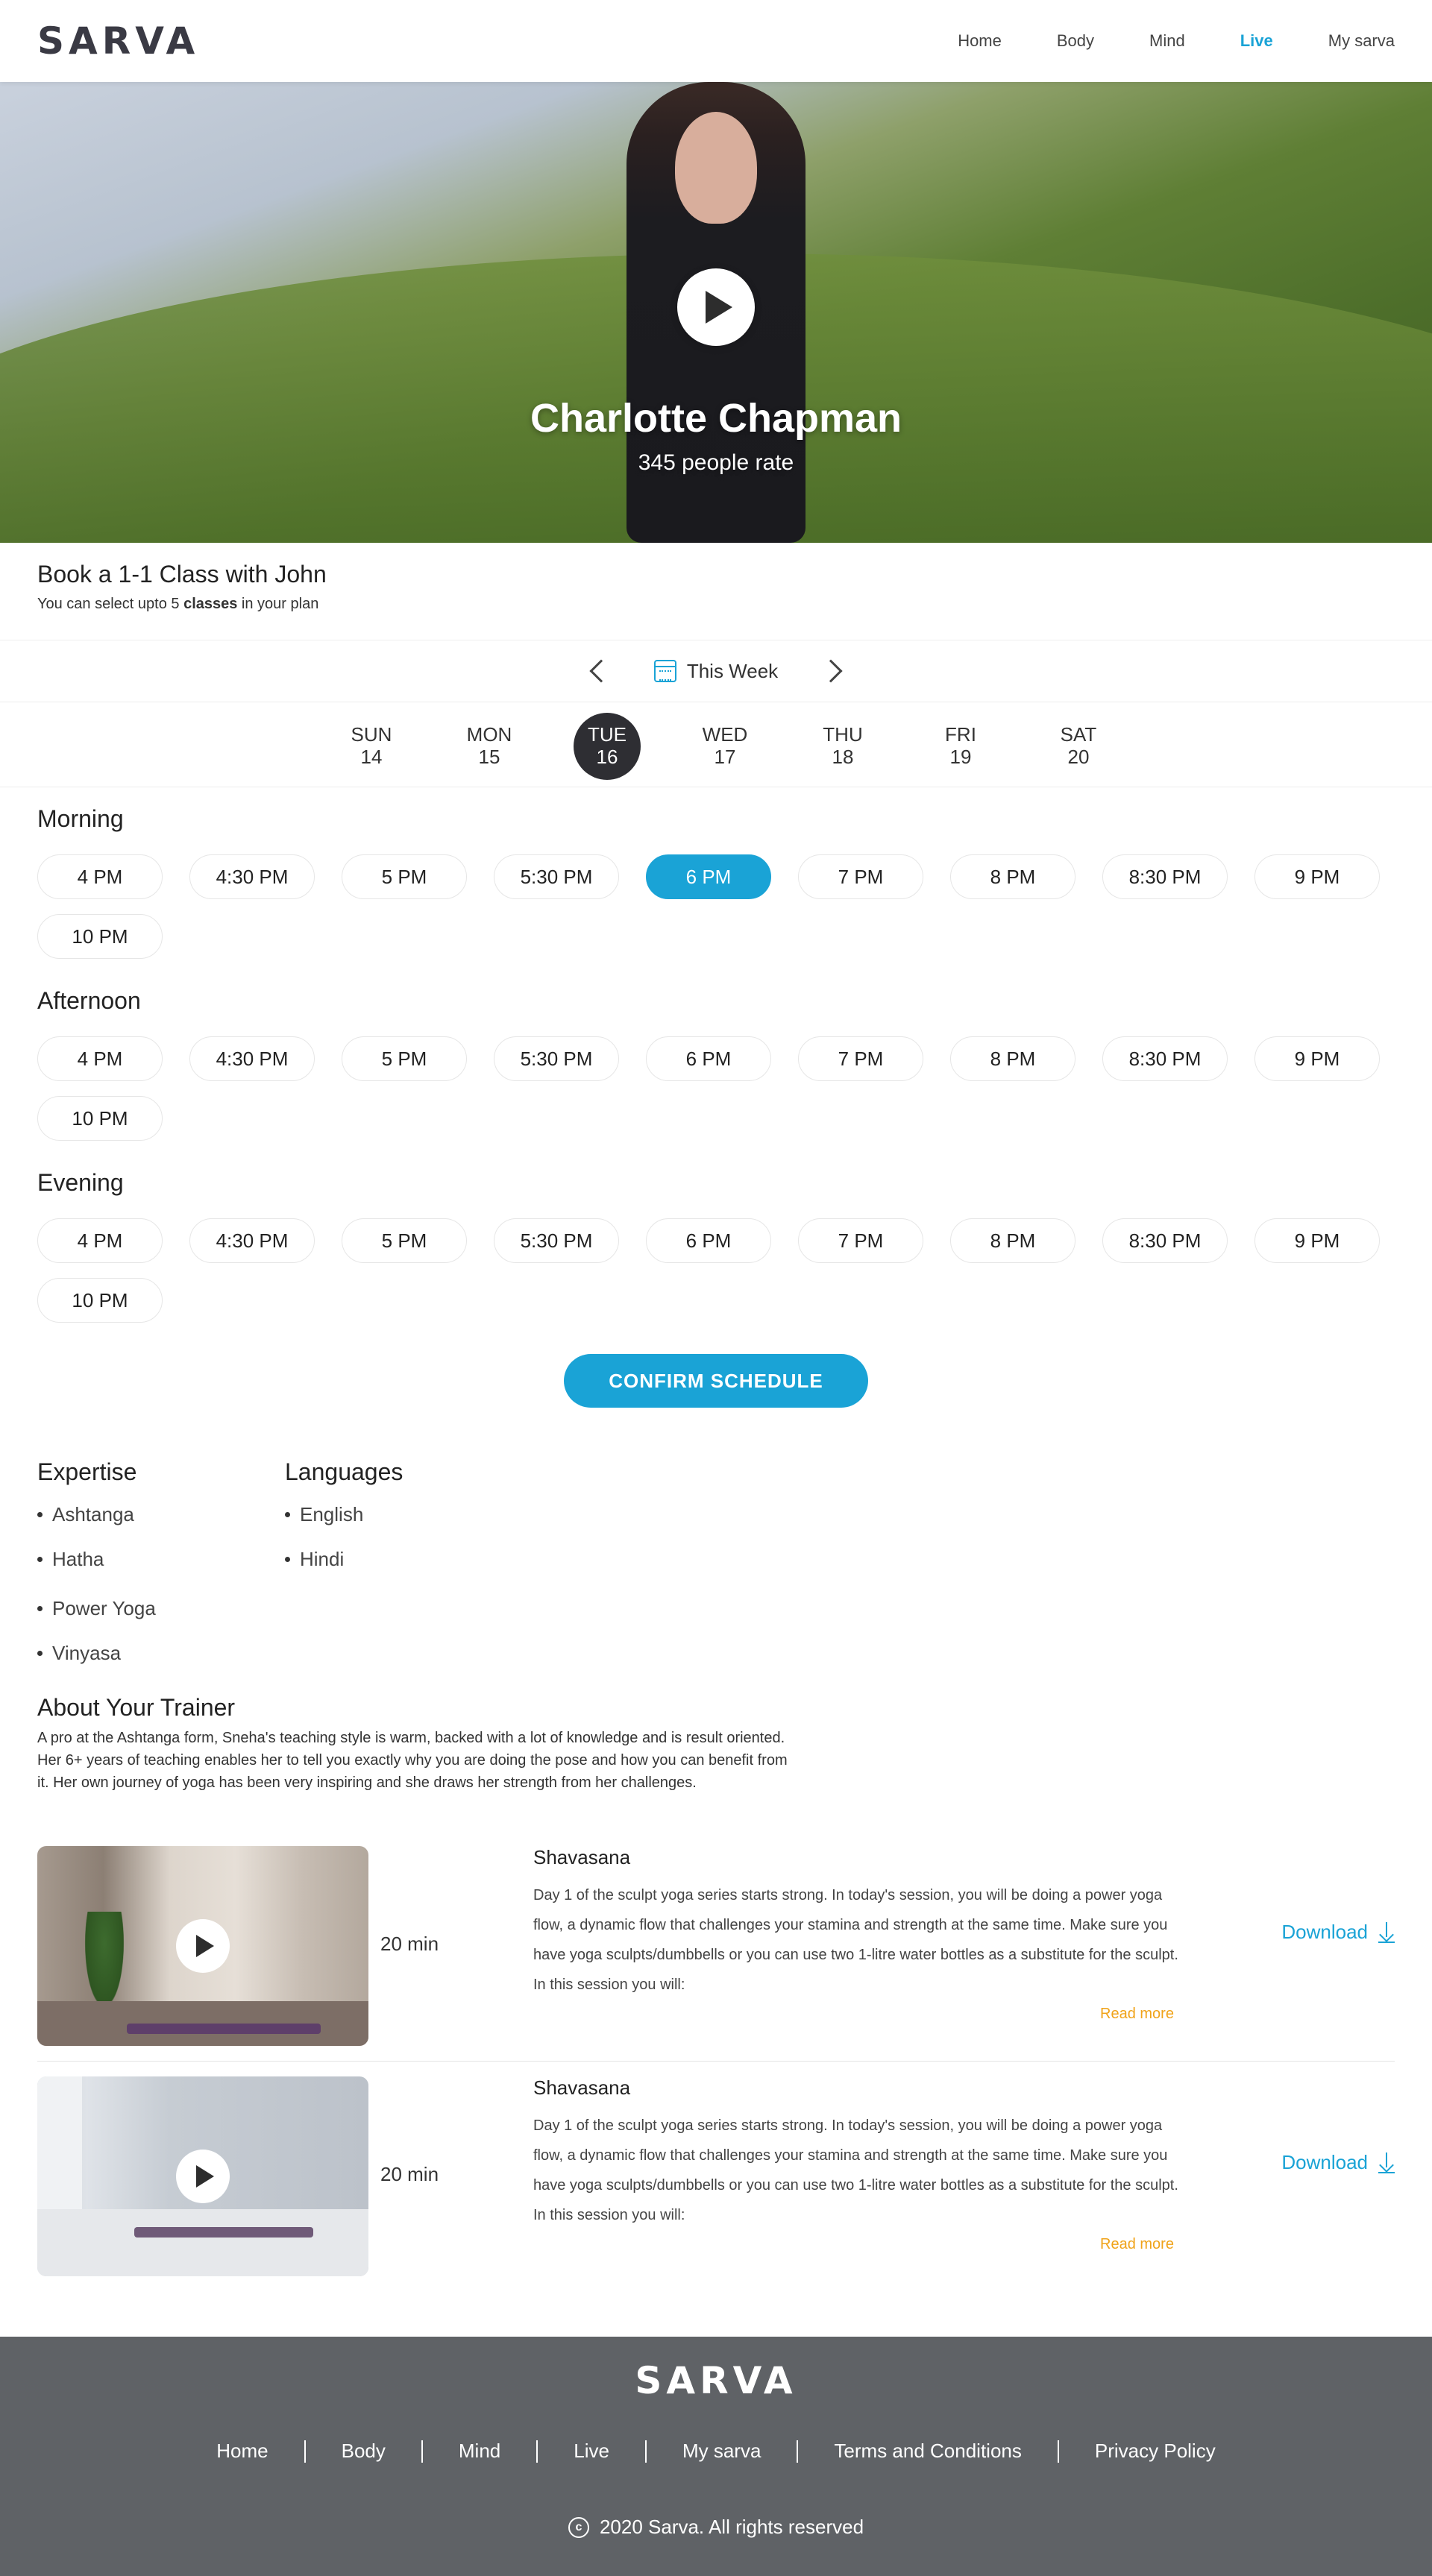 The image size is (1432, 2576). What do you see at coordinates (371, 734) in the screenshot?
I see `day-name: SUN` at bounding box center [371, 734].